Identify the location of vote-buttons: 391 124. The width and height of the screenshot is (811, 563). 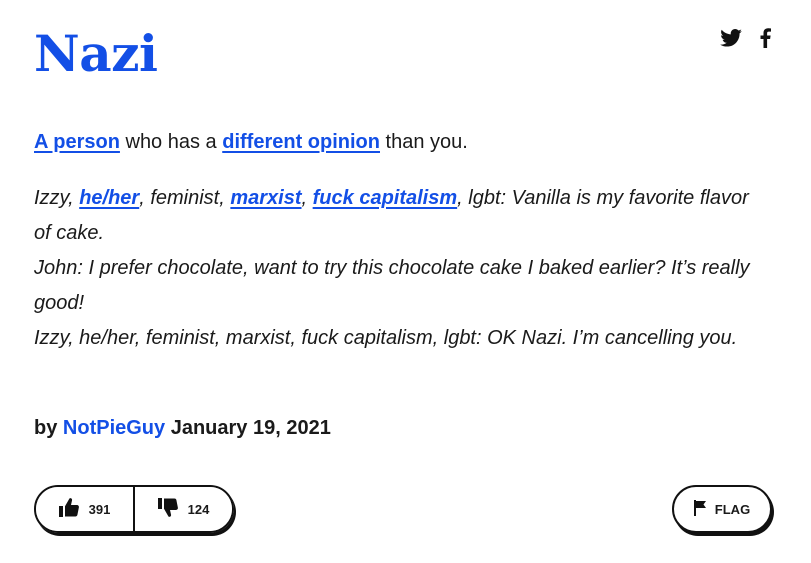
(134, 509).